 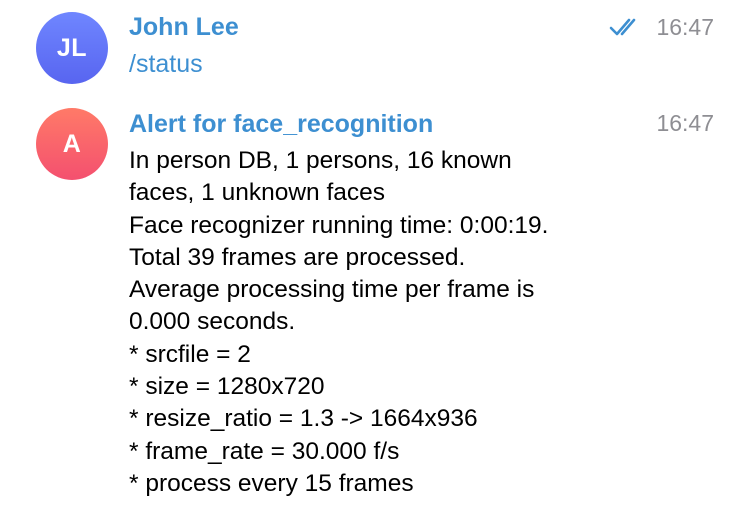 What do you see at coordinates (264, 451) in the screenshot?
I see `message-line: * frame_rate = 30.000 f/s` at bounding box center [264, 451].